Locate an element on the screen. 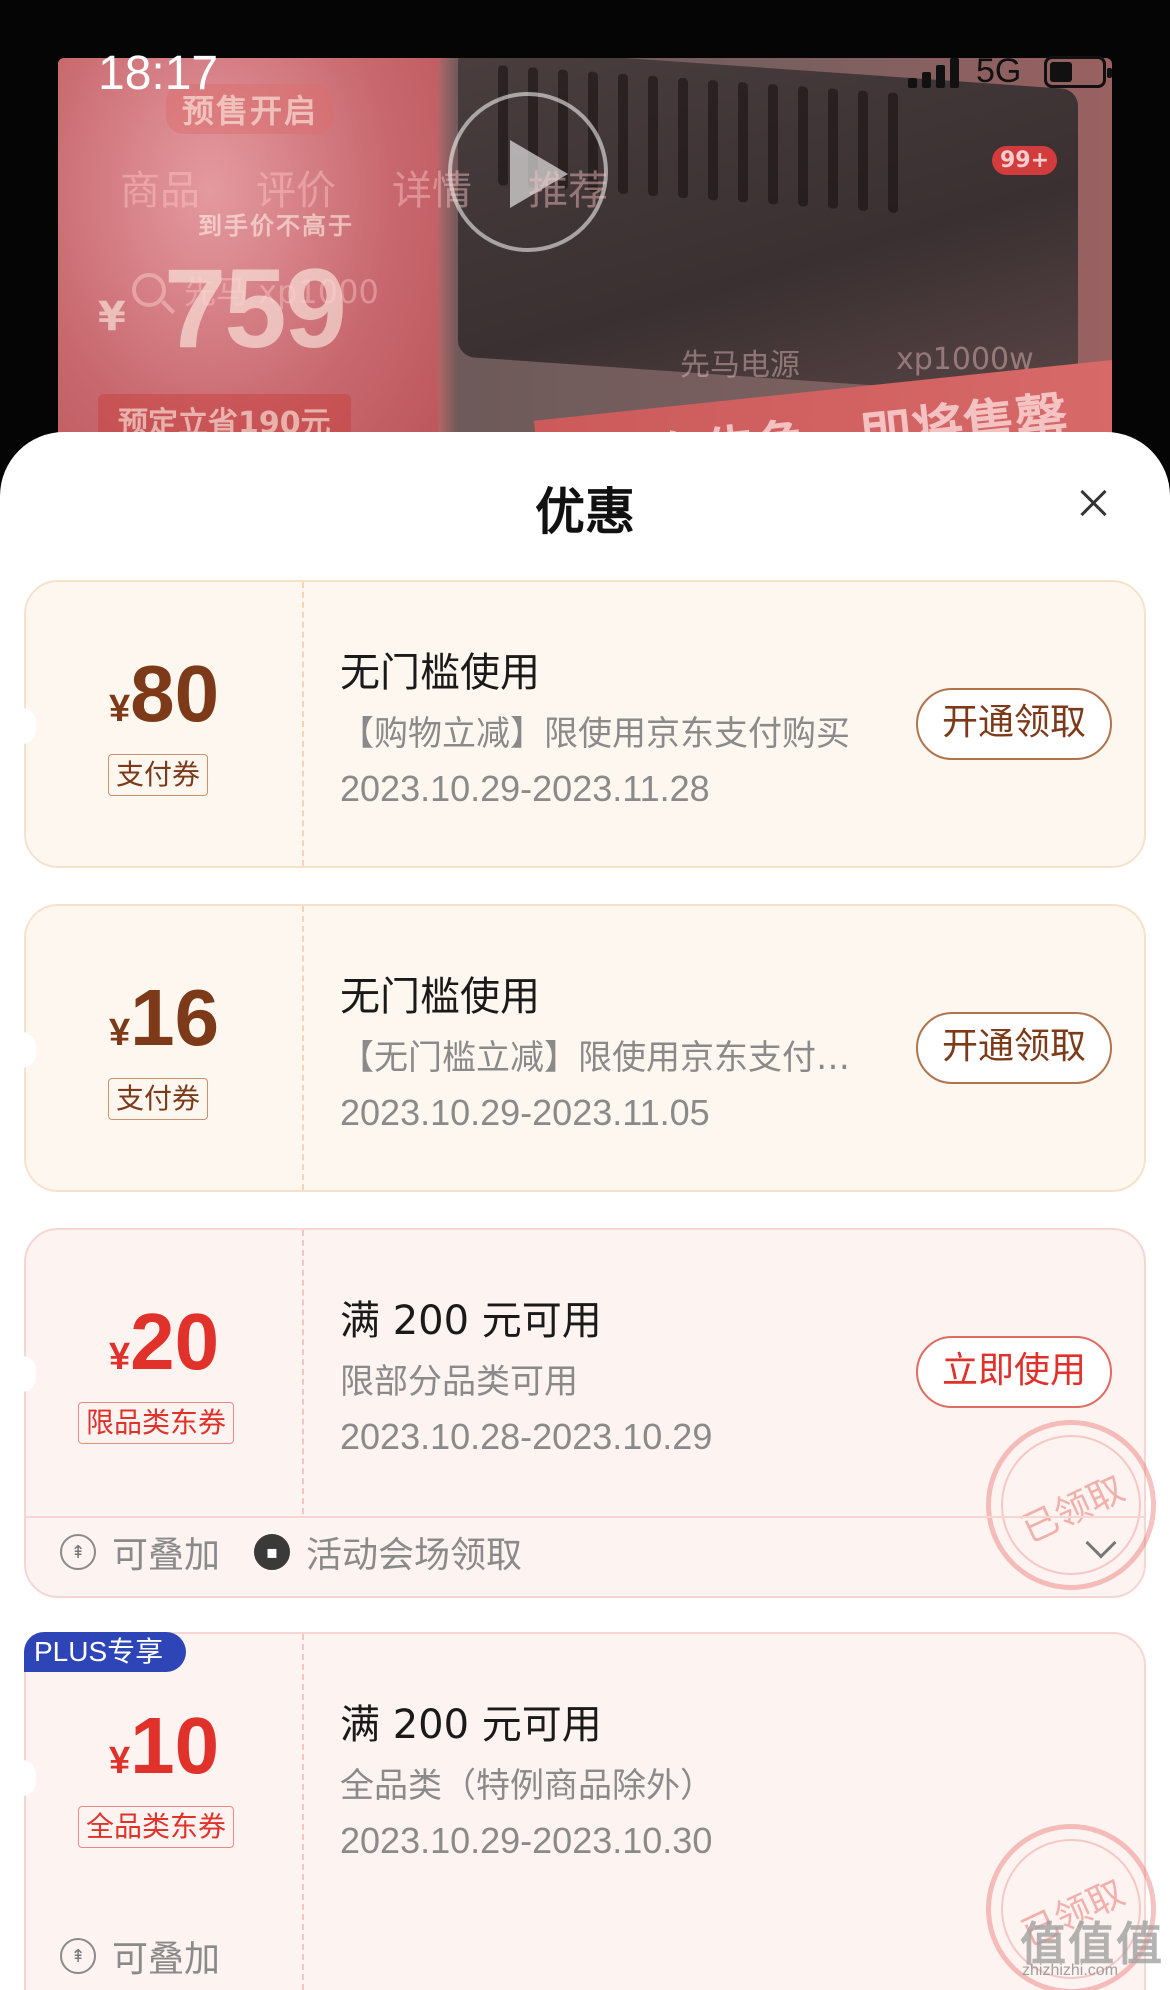 This screenshot has height=1990, width=1170. coupon-validity: 2023.10.29-2023.11.28 is located at coordinates (525, 788).